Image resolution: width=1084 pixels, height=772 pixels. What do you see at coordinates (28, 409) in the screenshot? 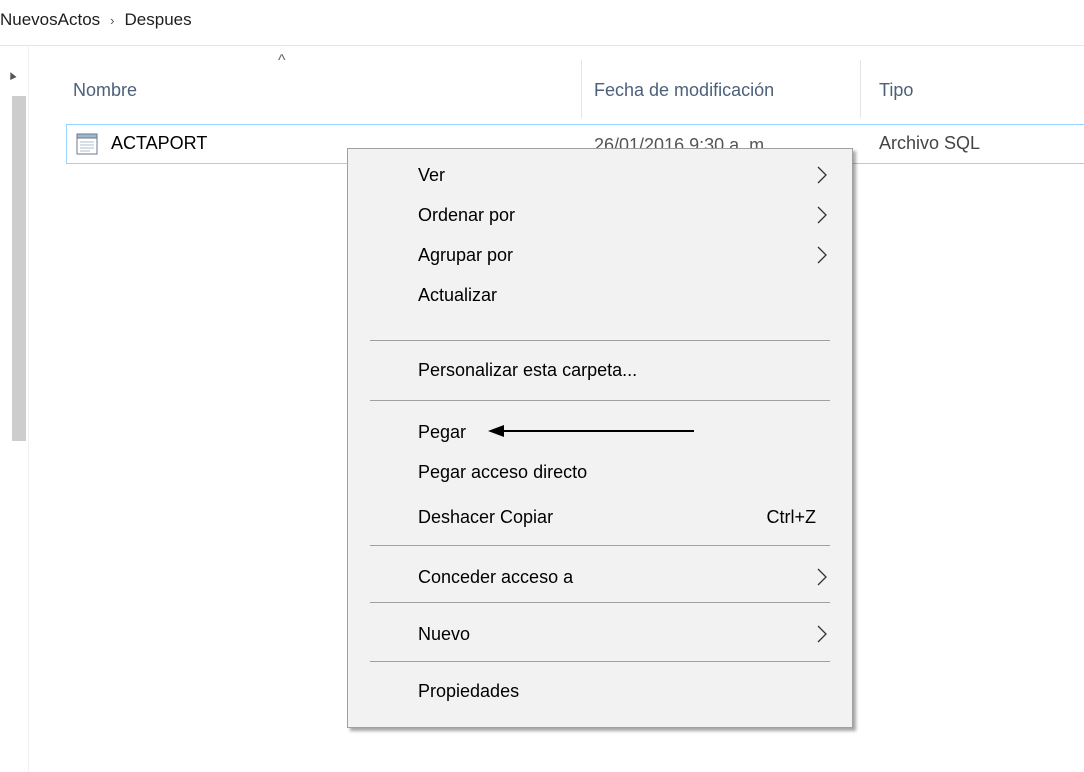
I see `pane-divider` at bounding box center [28, 409].